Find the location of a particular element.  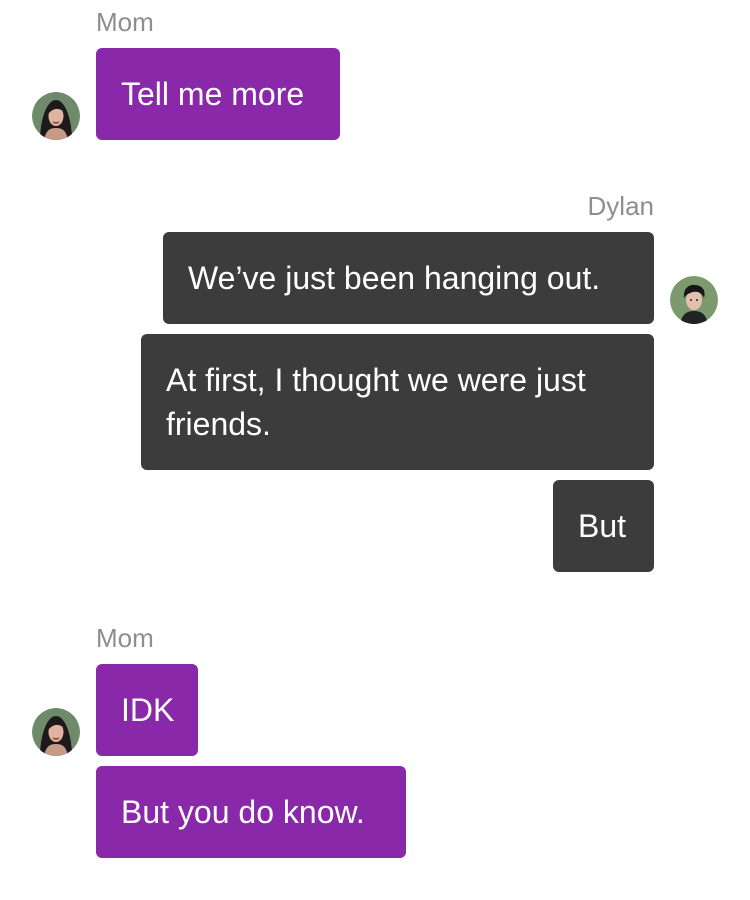

message-bubble: Tell me more is located at coordinates (218, 94).